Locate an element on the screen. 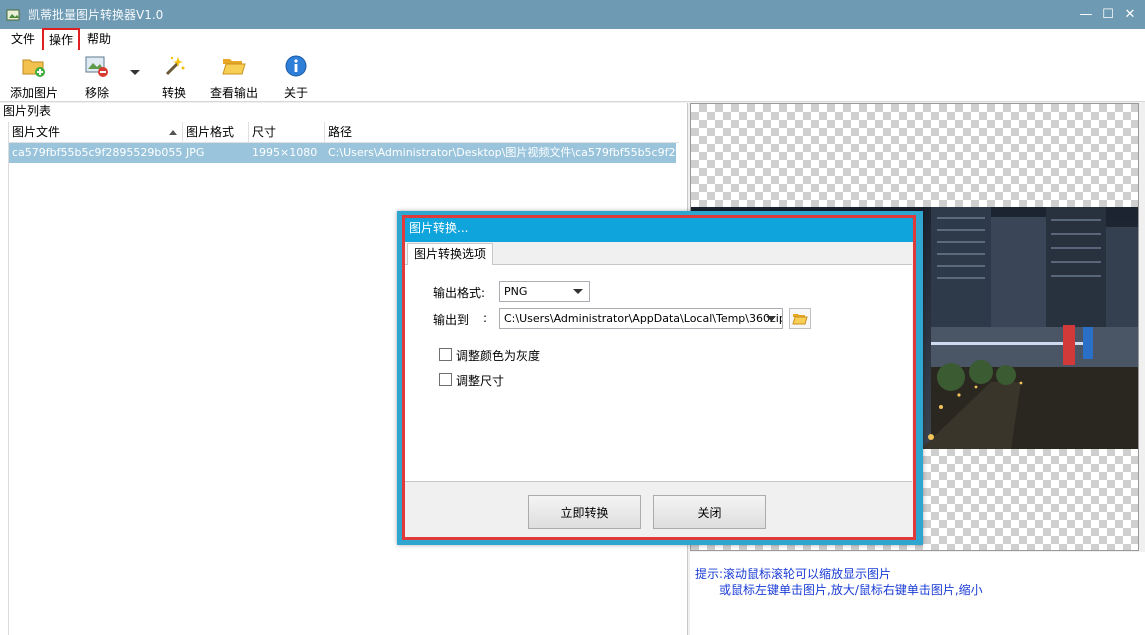 The image size is (1145, 635). menu-help: 帮助 is located at coordinates (99, 39).